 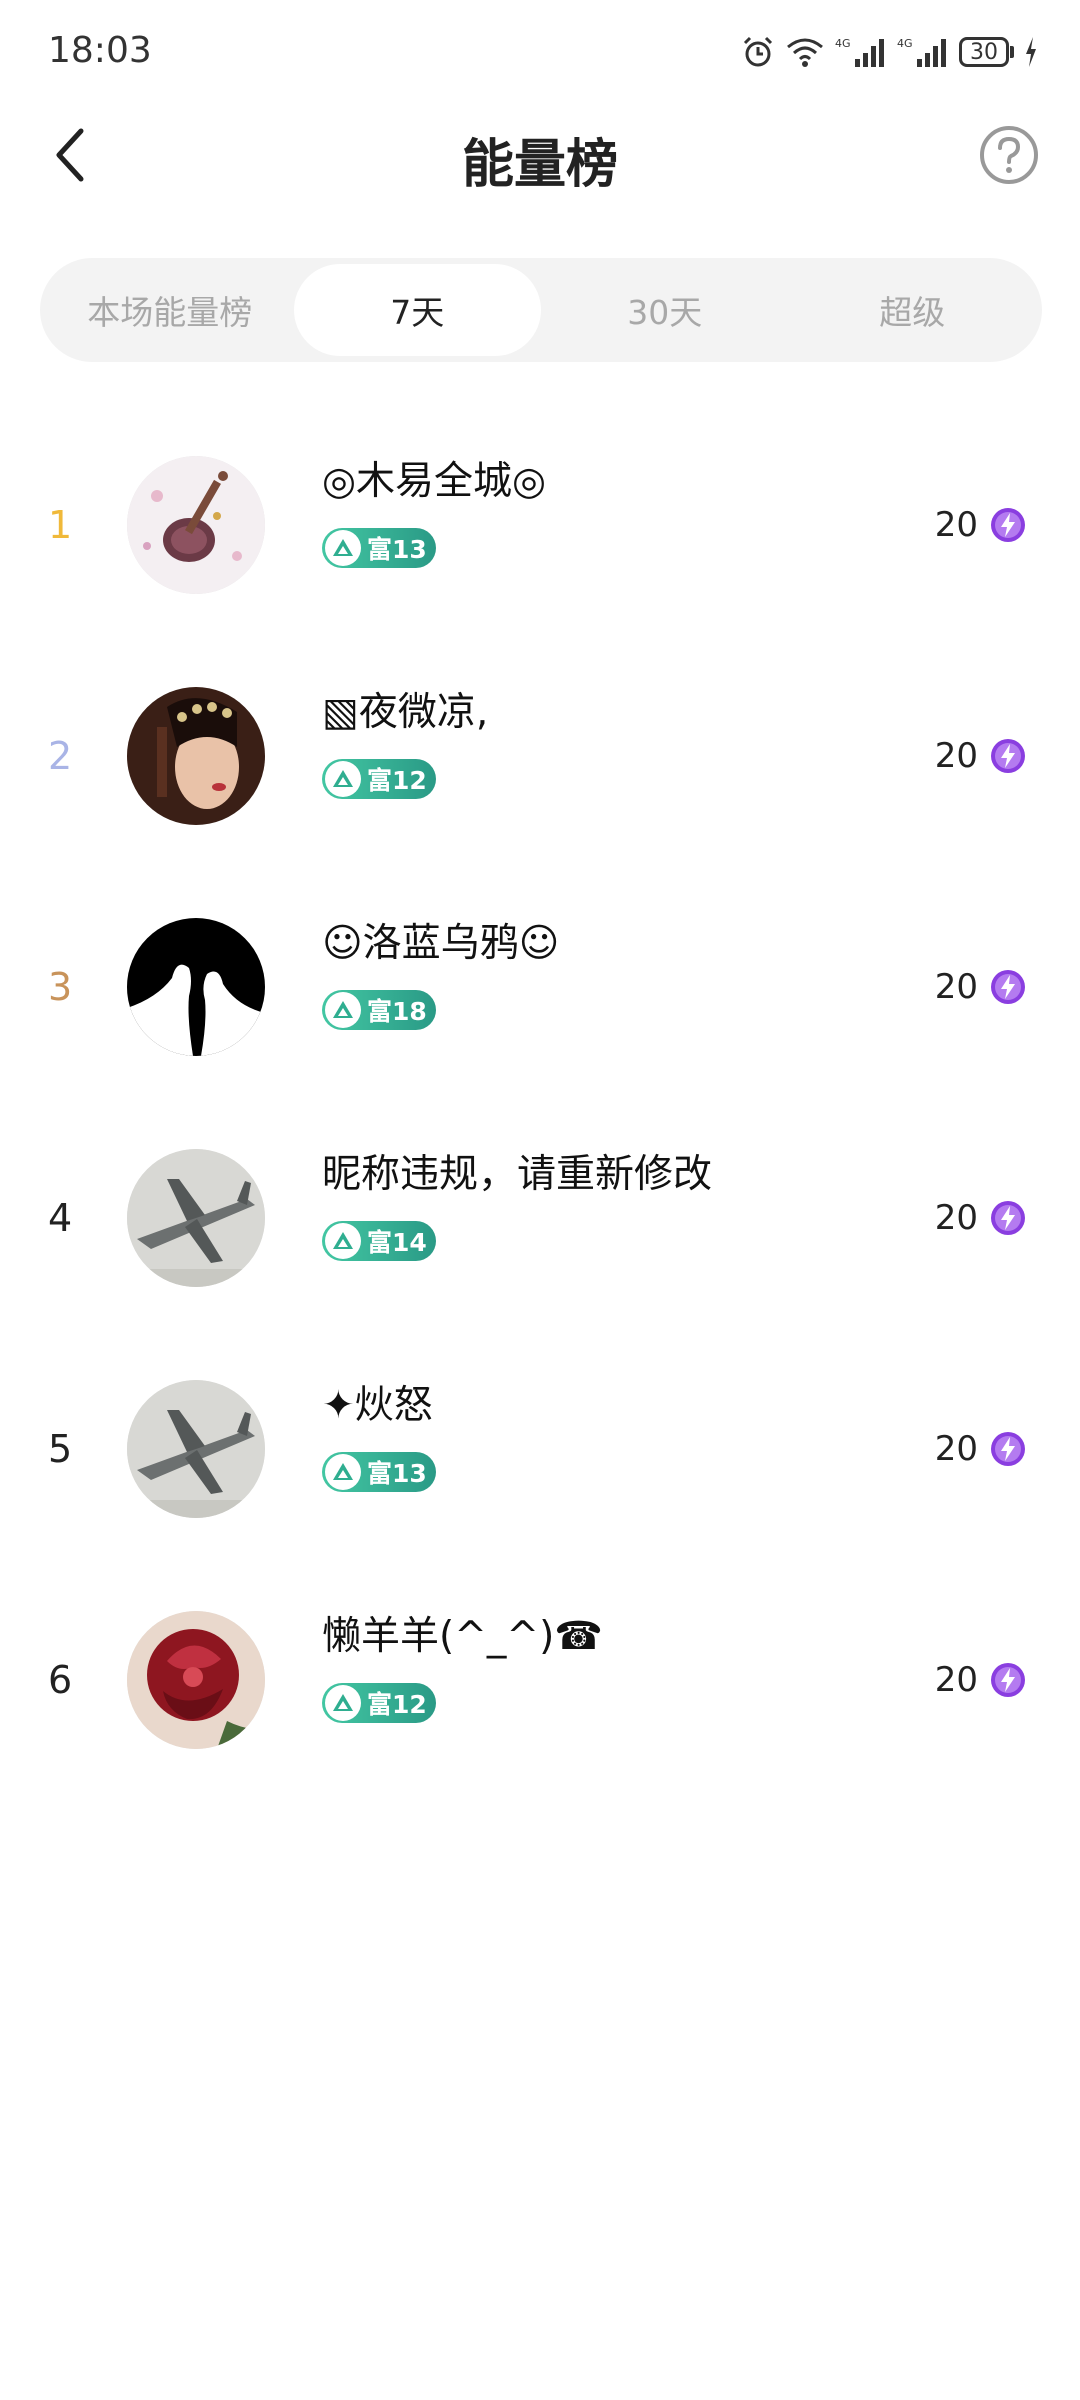 I want to click on ranking-row: 1 ◎木易全城◎ 富13 20, so click(x=540, y=535).